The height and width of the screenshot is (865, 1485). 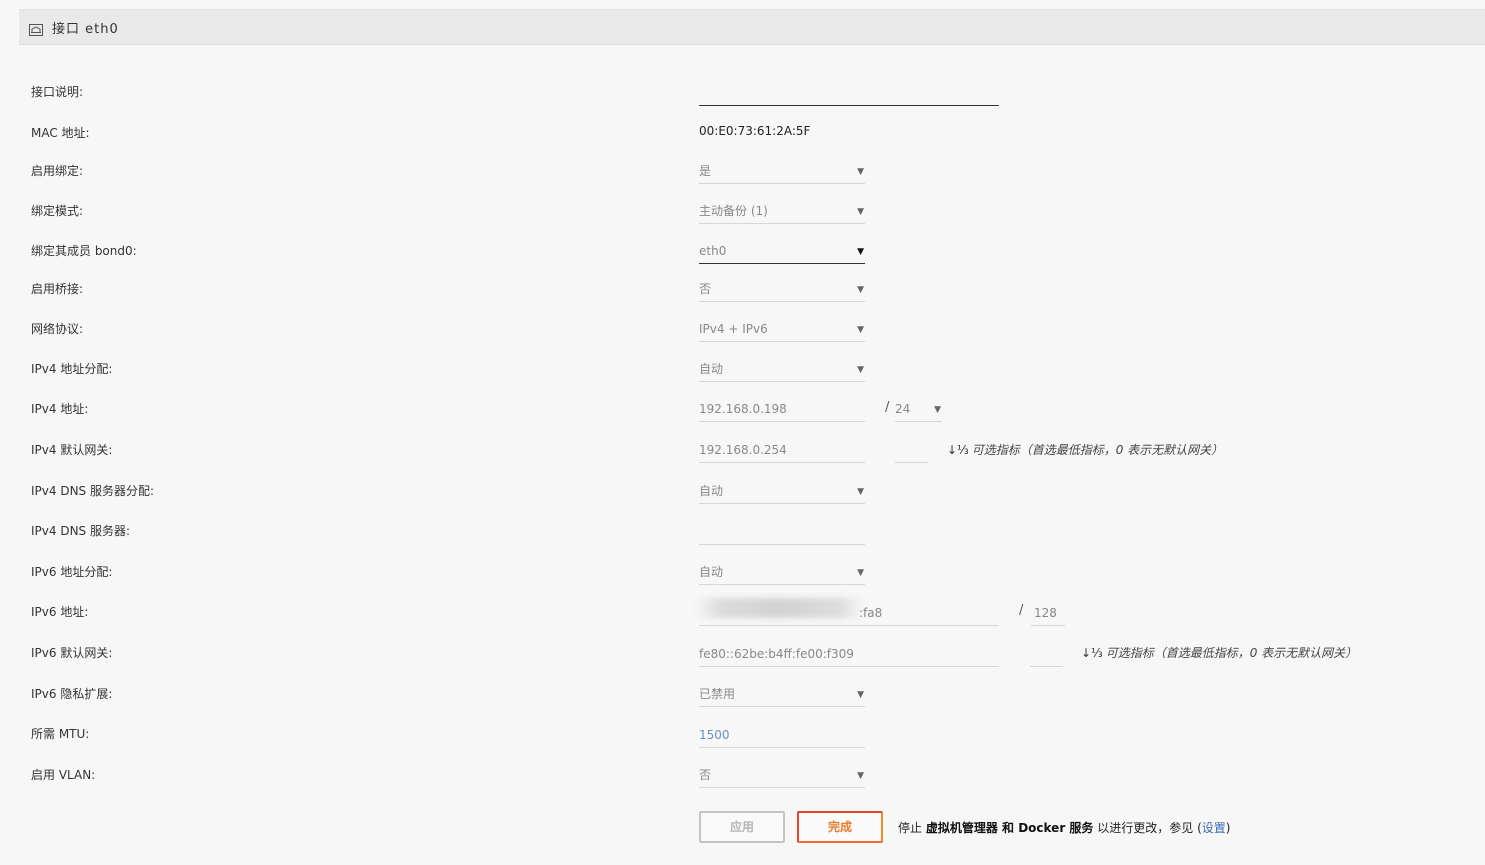 What do you see at coordinates (918, 411) in the screenshot?
I see `ipv4-prefix-select: 24 ▼` at bounding box center [918, 411].